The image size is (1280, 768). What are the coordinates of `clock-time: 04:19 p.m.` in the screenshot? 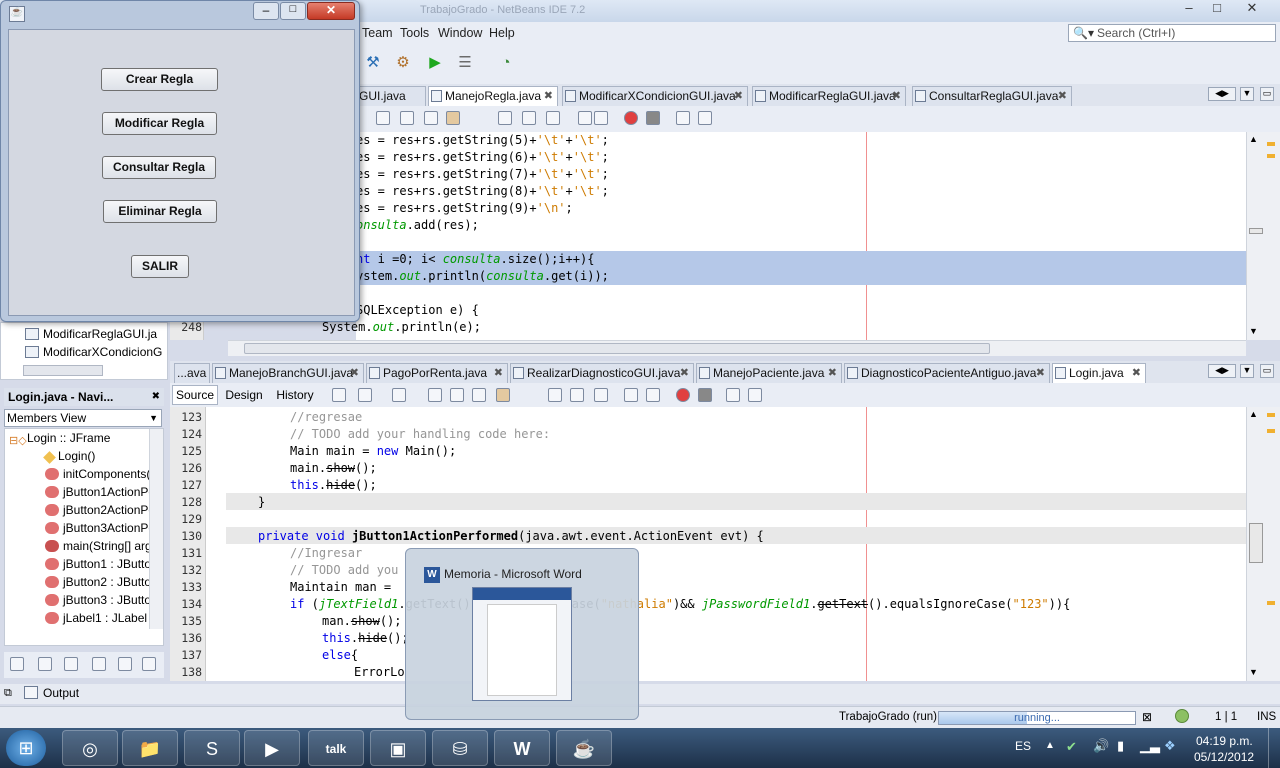 It's located at (1224, 741).